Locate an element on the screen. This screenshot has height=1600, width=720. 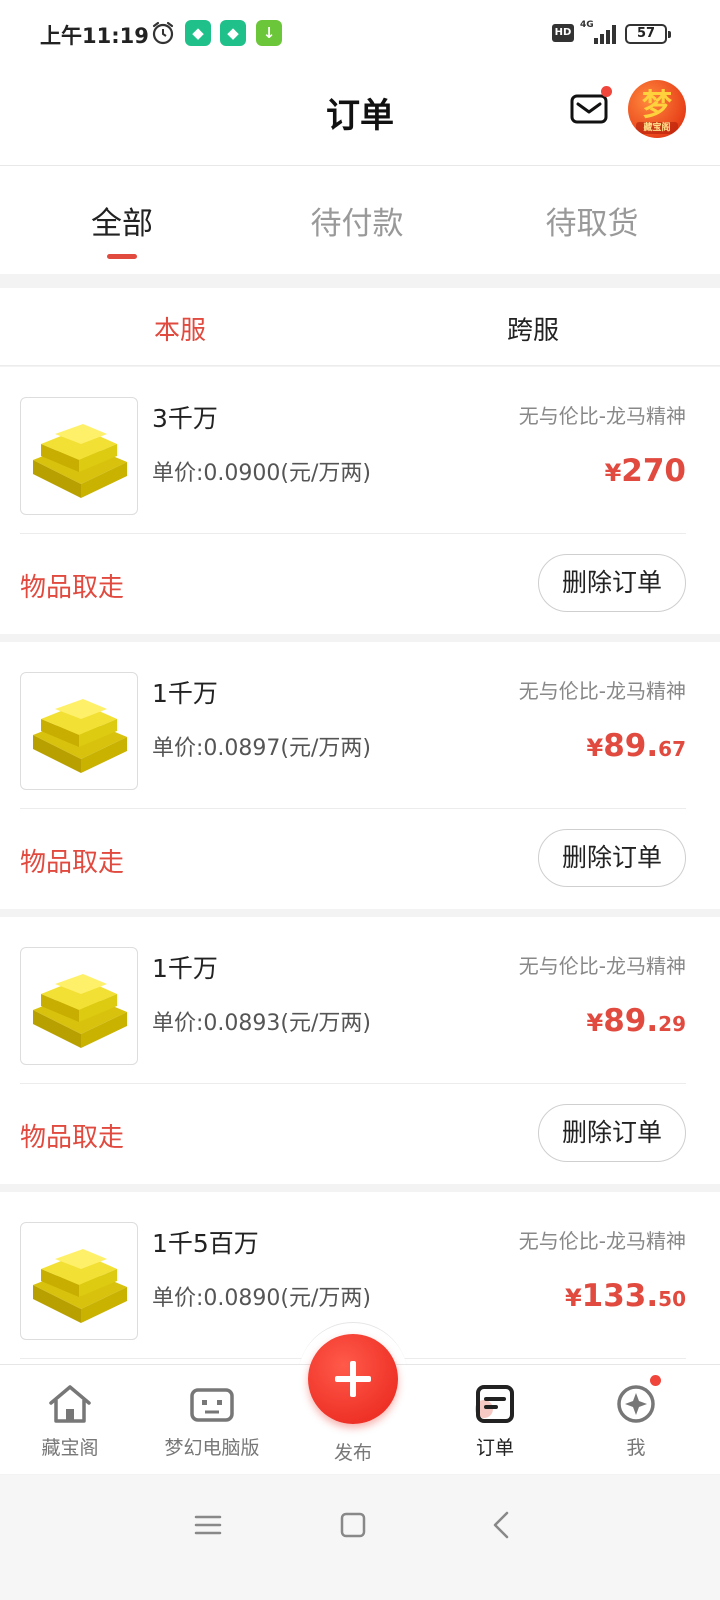
unit-price: 单价:0.0890(元/万两) is located at coordinates (261, 1298).